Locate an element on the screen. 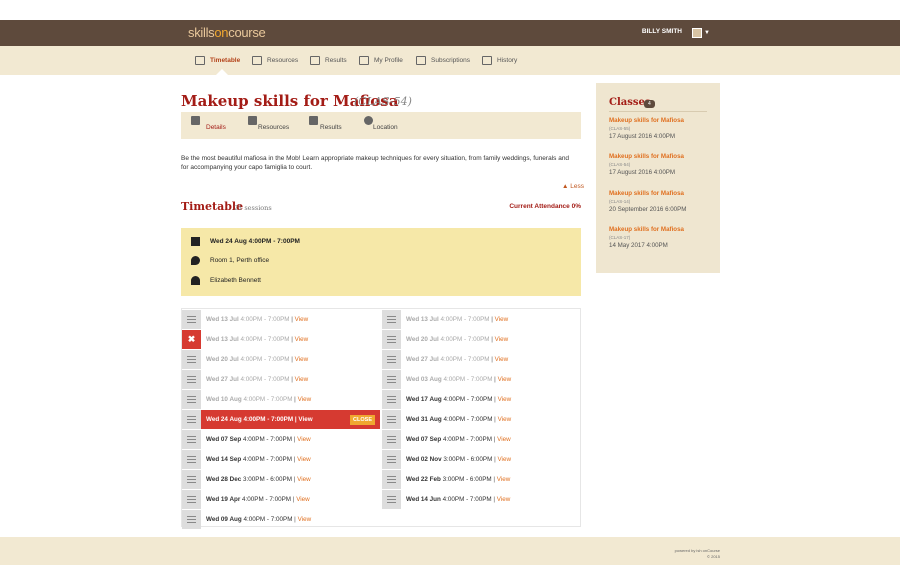 Image resolution: width=900 pixels, height=565 pixels. session-date: Wed 20 Jul is located at coordinates (222, 359).